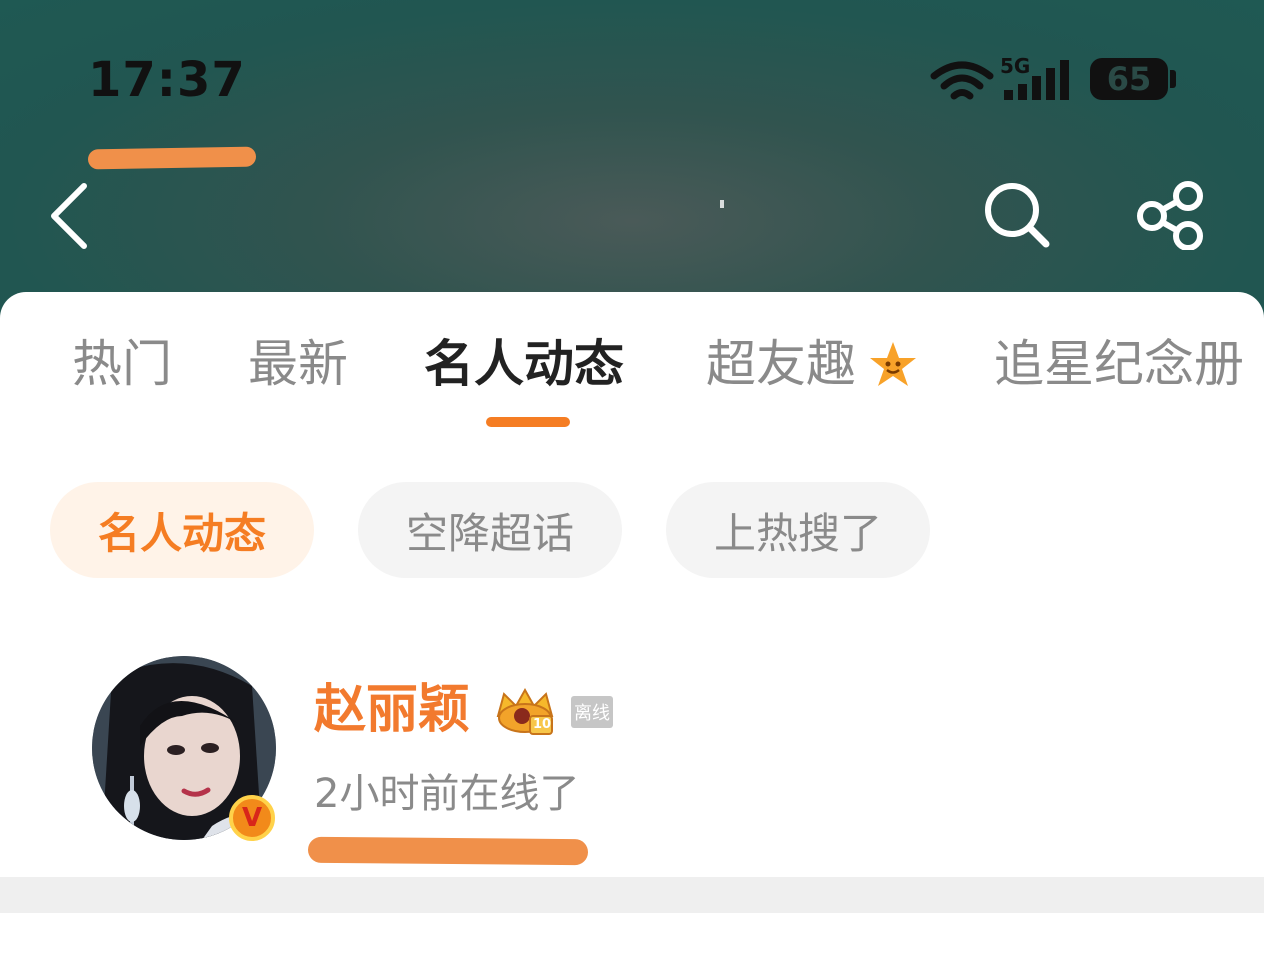 The width and height of the screenshot is (1264, 957). I want to click on crown-level: 10, so click(542, 724).